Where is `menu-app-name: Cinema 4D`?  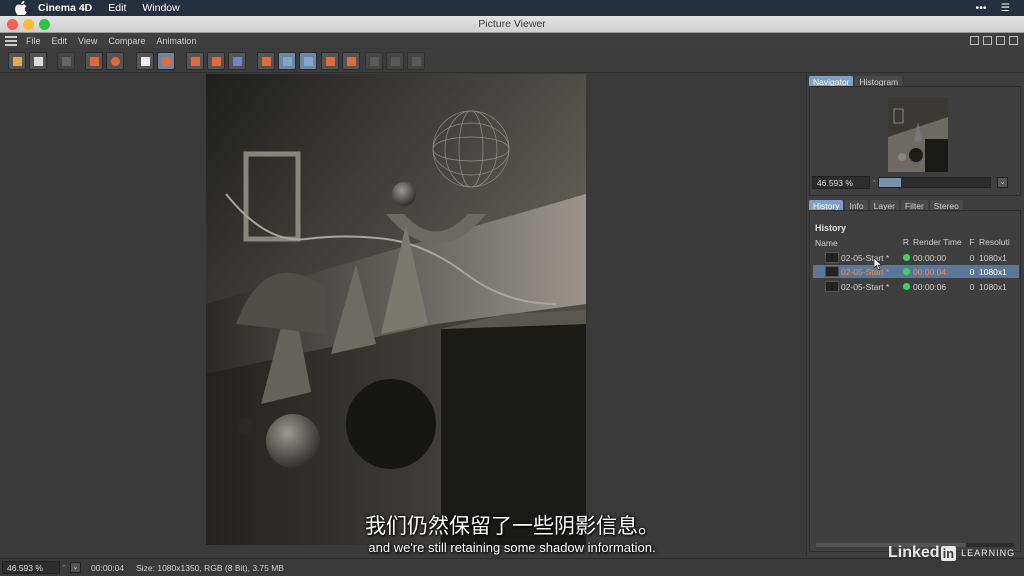 menu-app-name: Cinema 4D is located at coordinates (65, 8).